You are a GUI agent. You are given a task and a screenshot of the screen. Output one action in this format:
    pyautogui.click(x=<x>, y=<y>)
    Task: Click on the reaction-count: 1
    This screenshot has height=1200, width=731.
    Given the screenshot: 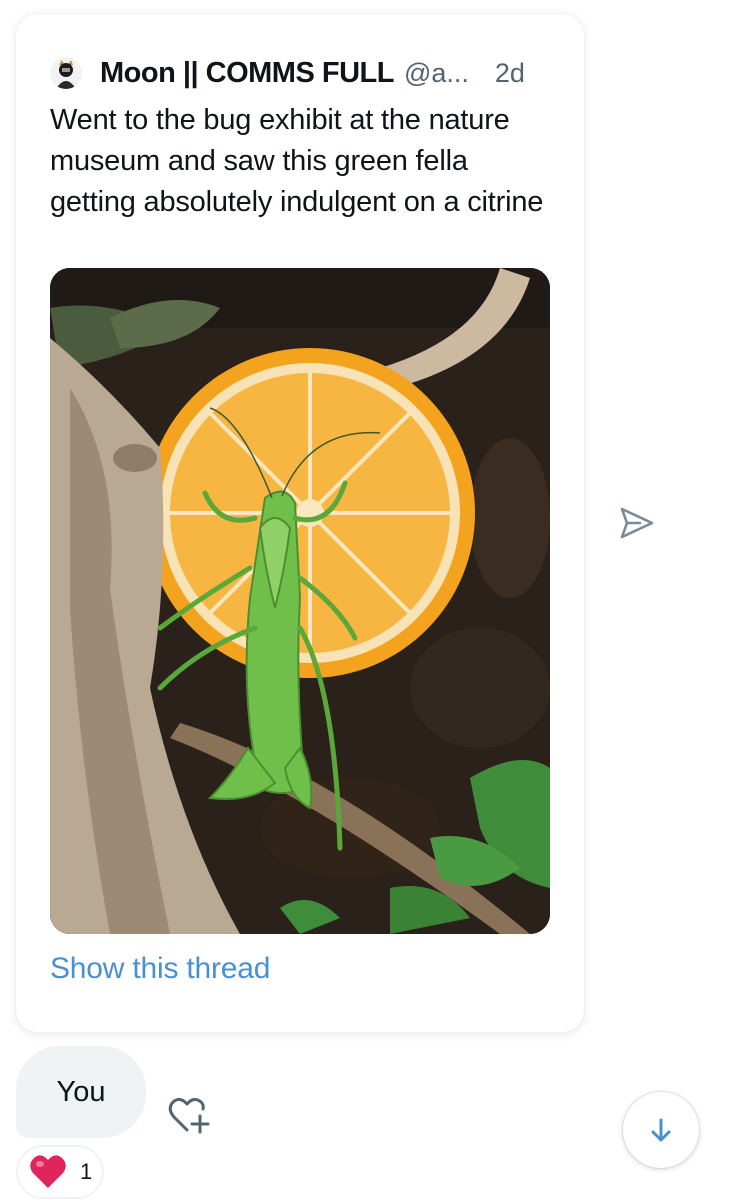 What is the action you would take?
    pyautogui.click(x=86, y=1171)
    